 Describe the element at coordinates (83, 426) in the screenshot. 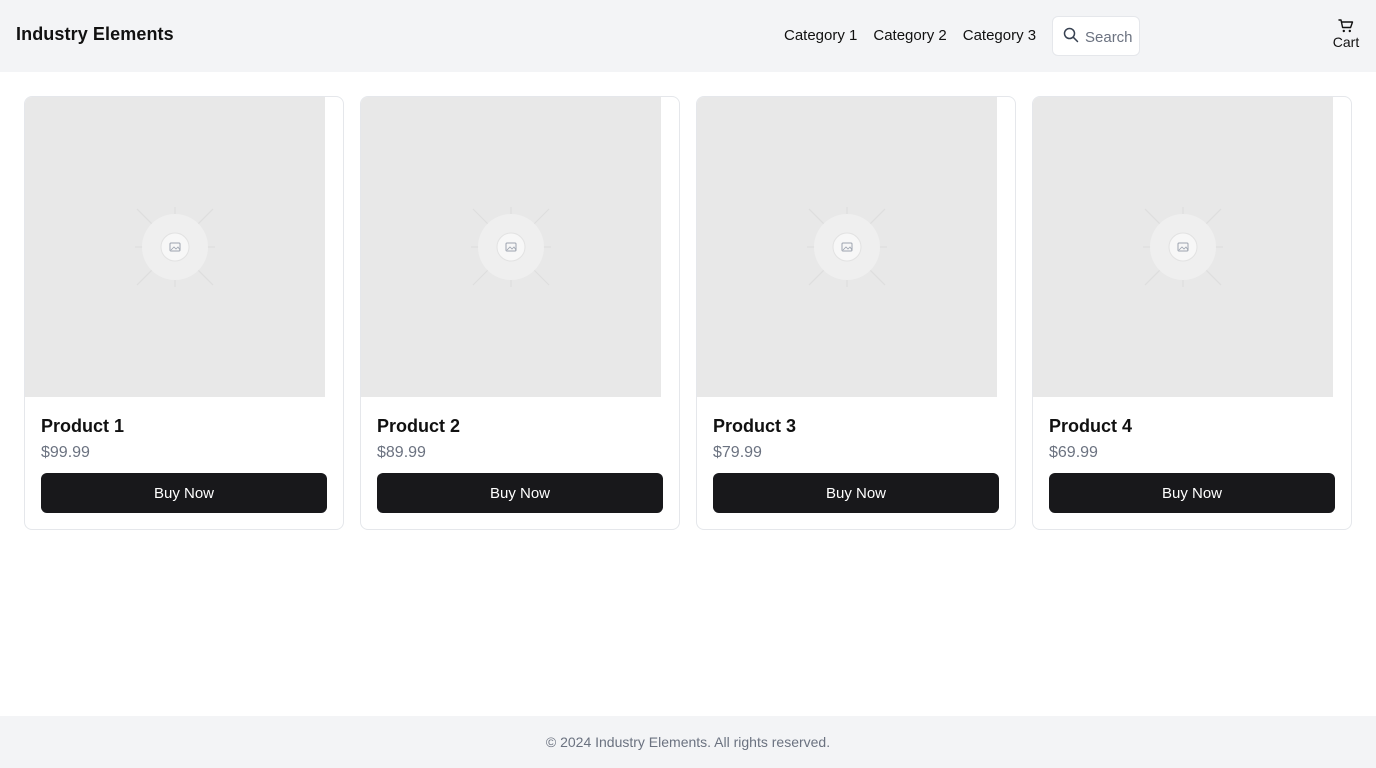

I see `product-name: Product 1` at that location.